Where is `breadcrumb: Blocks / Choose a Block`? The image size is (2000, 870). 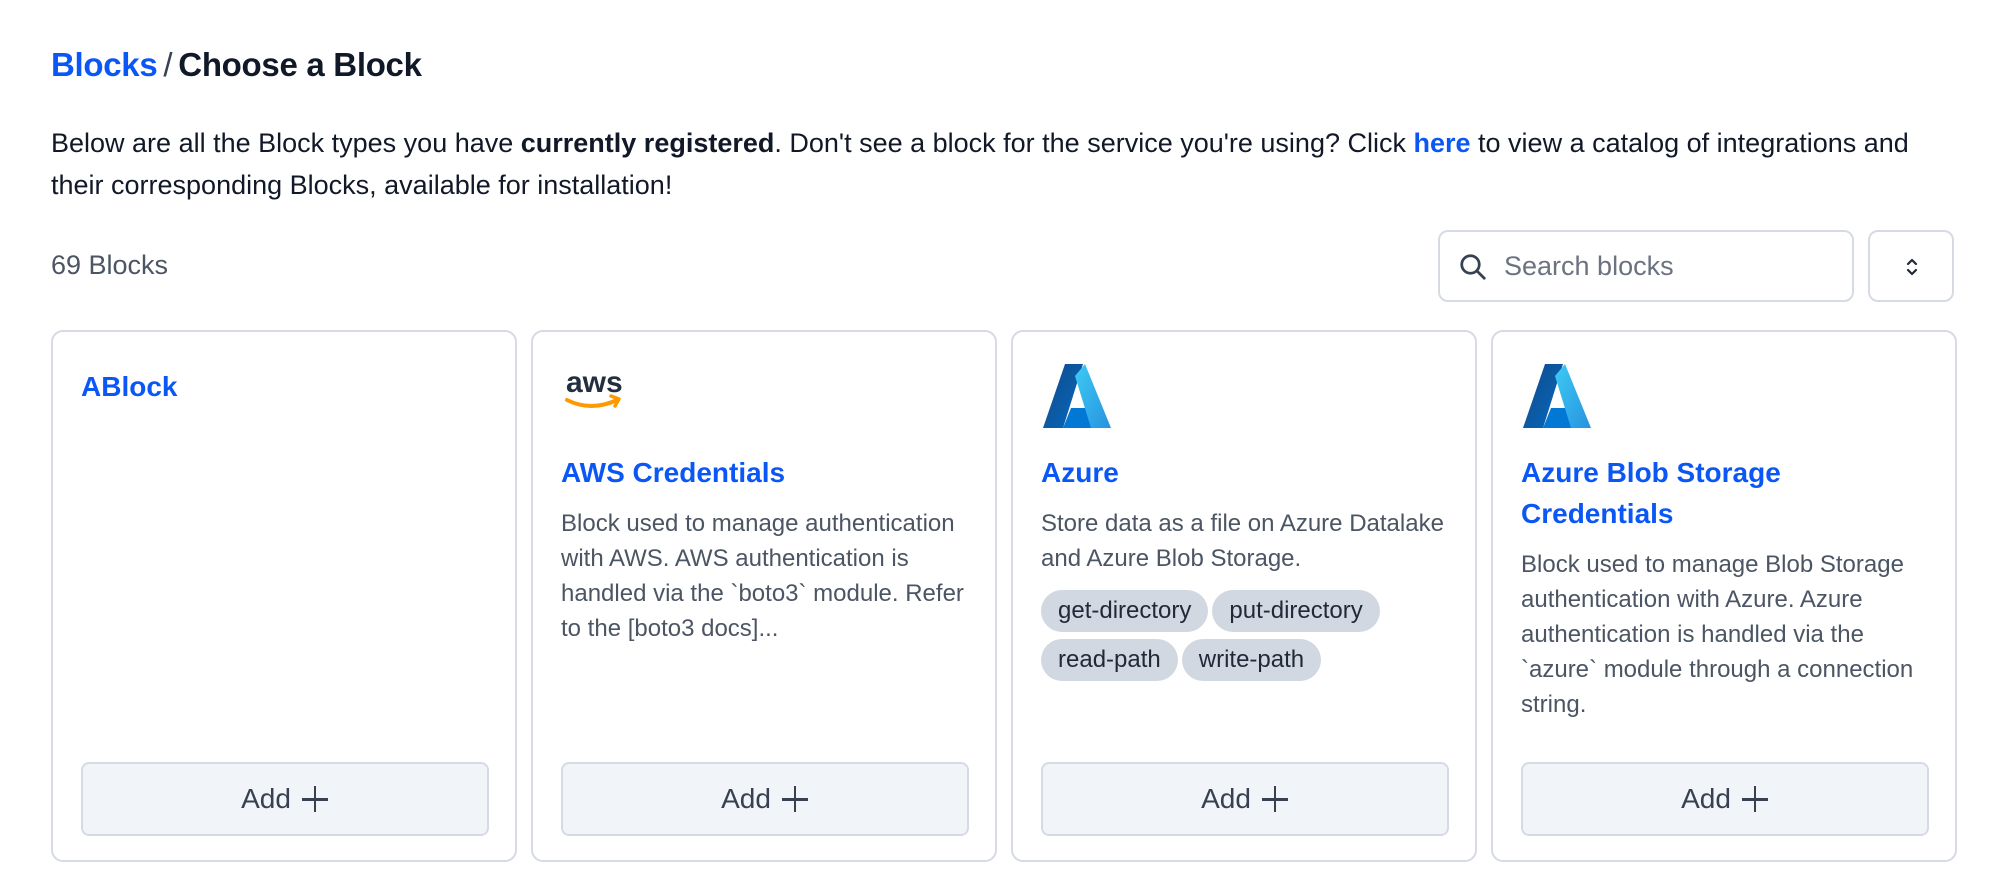 breadcrumb: Blocks / Choose a Block is located at coordinates (236, 65).